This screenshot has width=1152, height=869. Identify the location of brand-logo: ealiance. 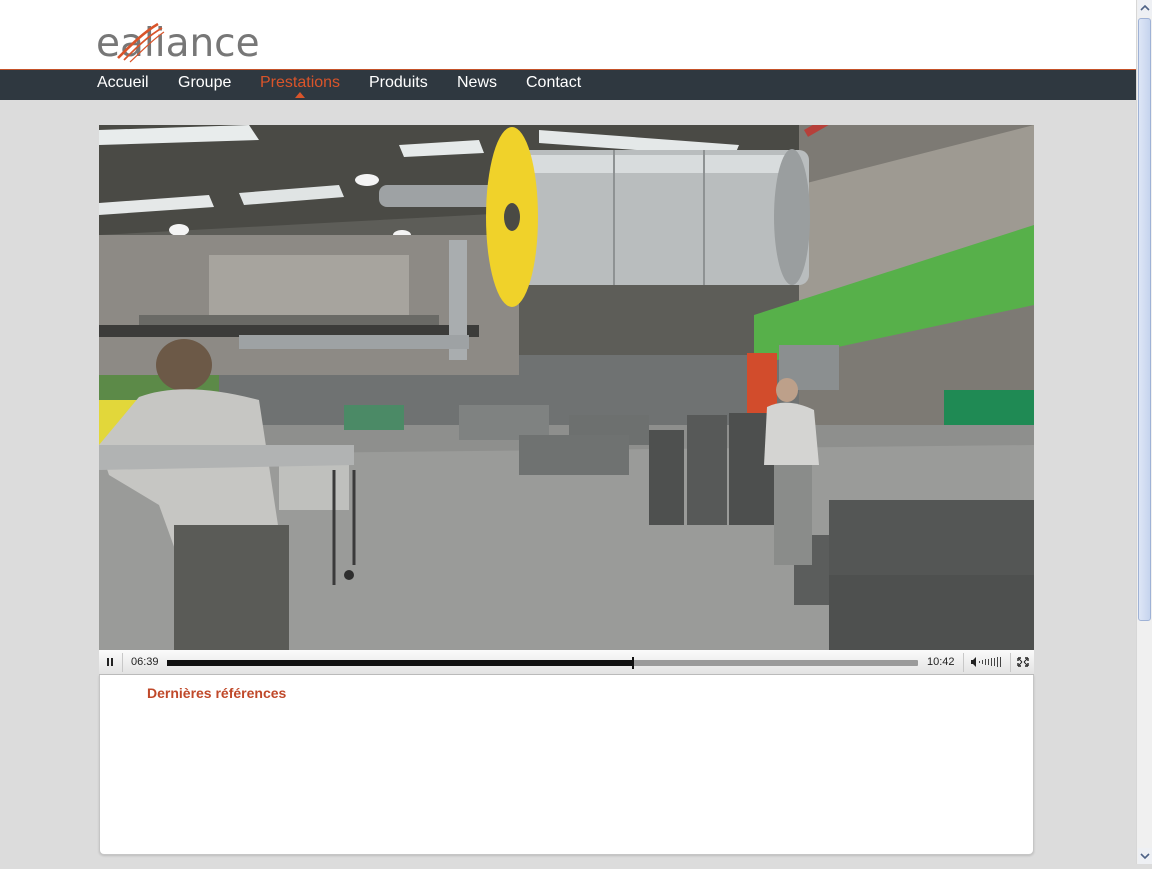
(181, 44).